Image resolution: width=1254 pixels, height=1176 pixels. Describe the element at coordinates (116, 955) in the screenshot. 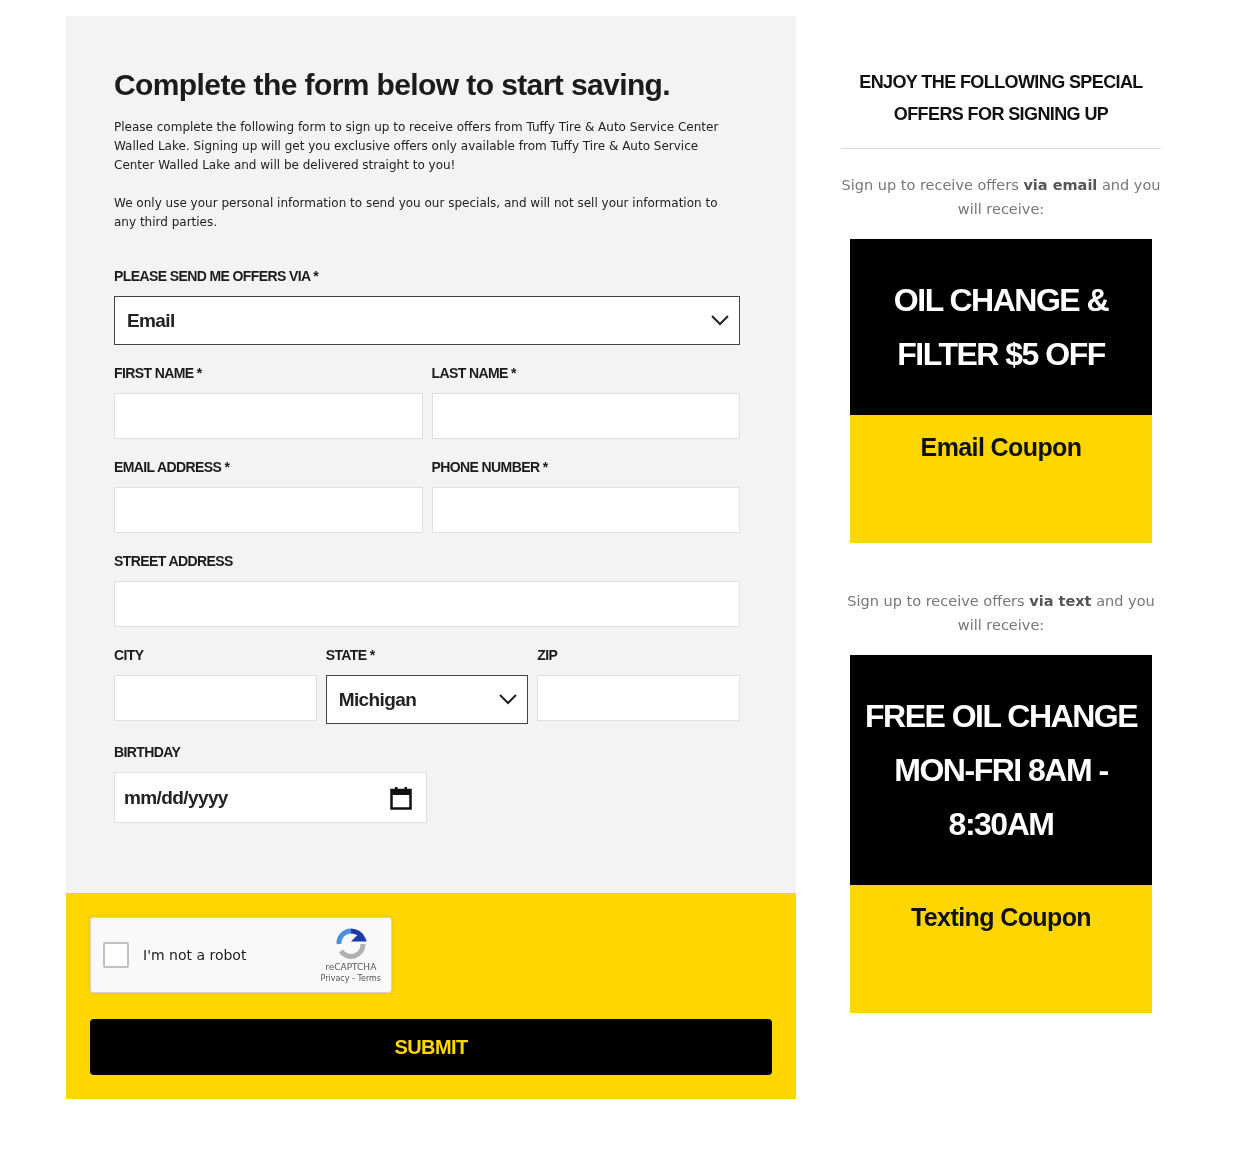

I see `checkbox` at that location.